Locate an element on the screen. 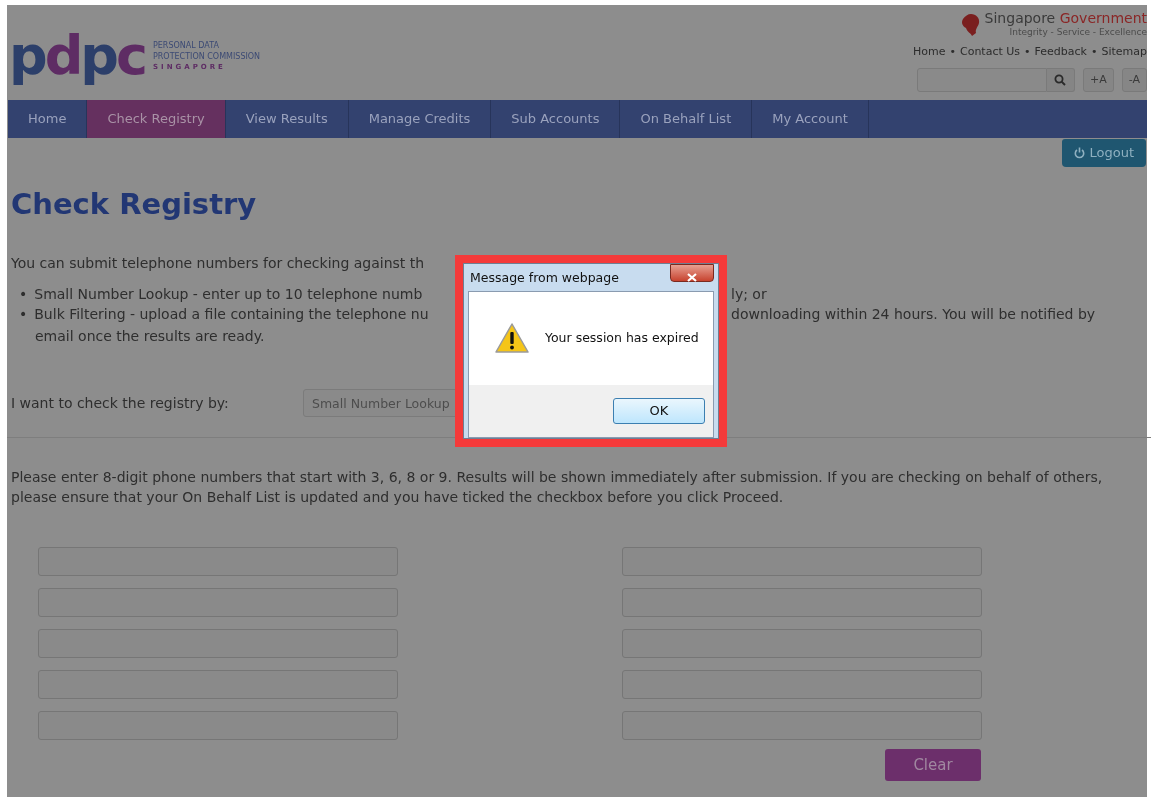 This screenshot has height=797, width=1153. nav-tab: Manage Credits is located at coordinates (420, 119).